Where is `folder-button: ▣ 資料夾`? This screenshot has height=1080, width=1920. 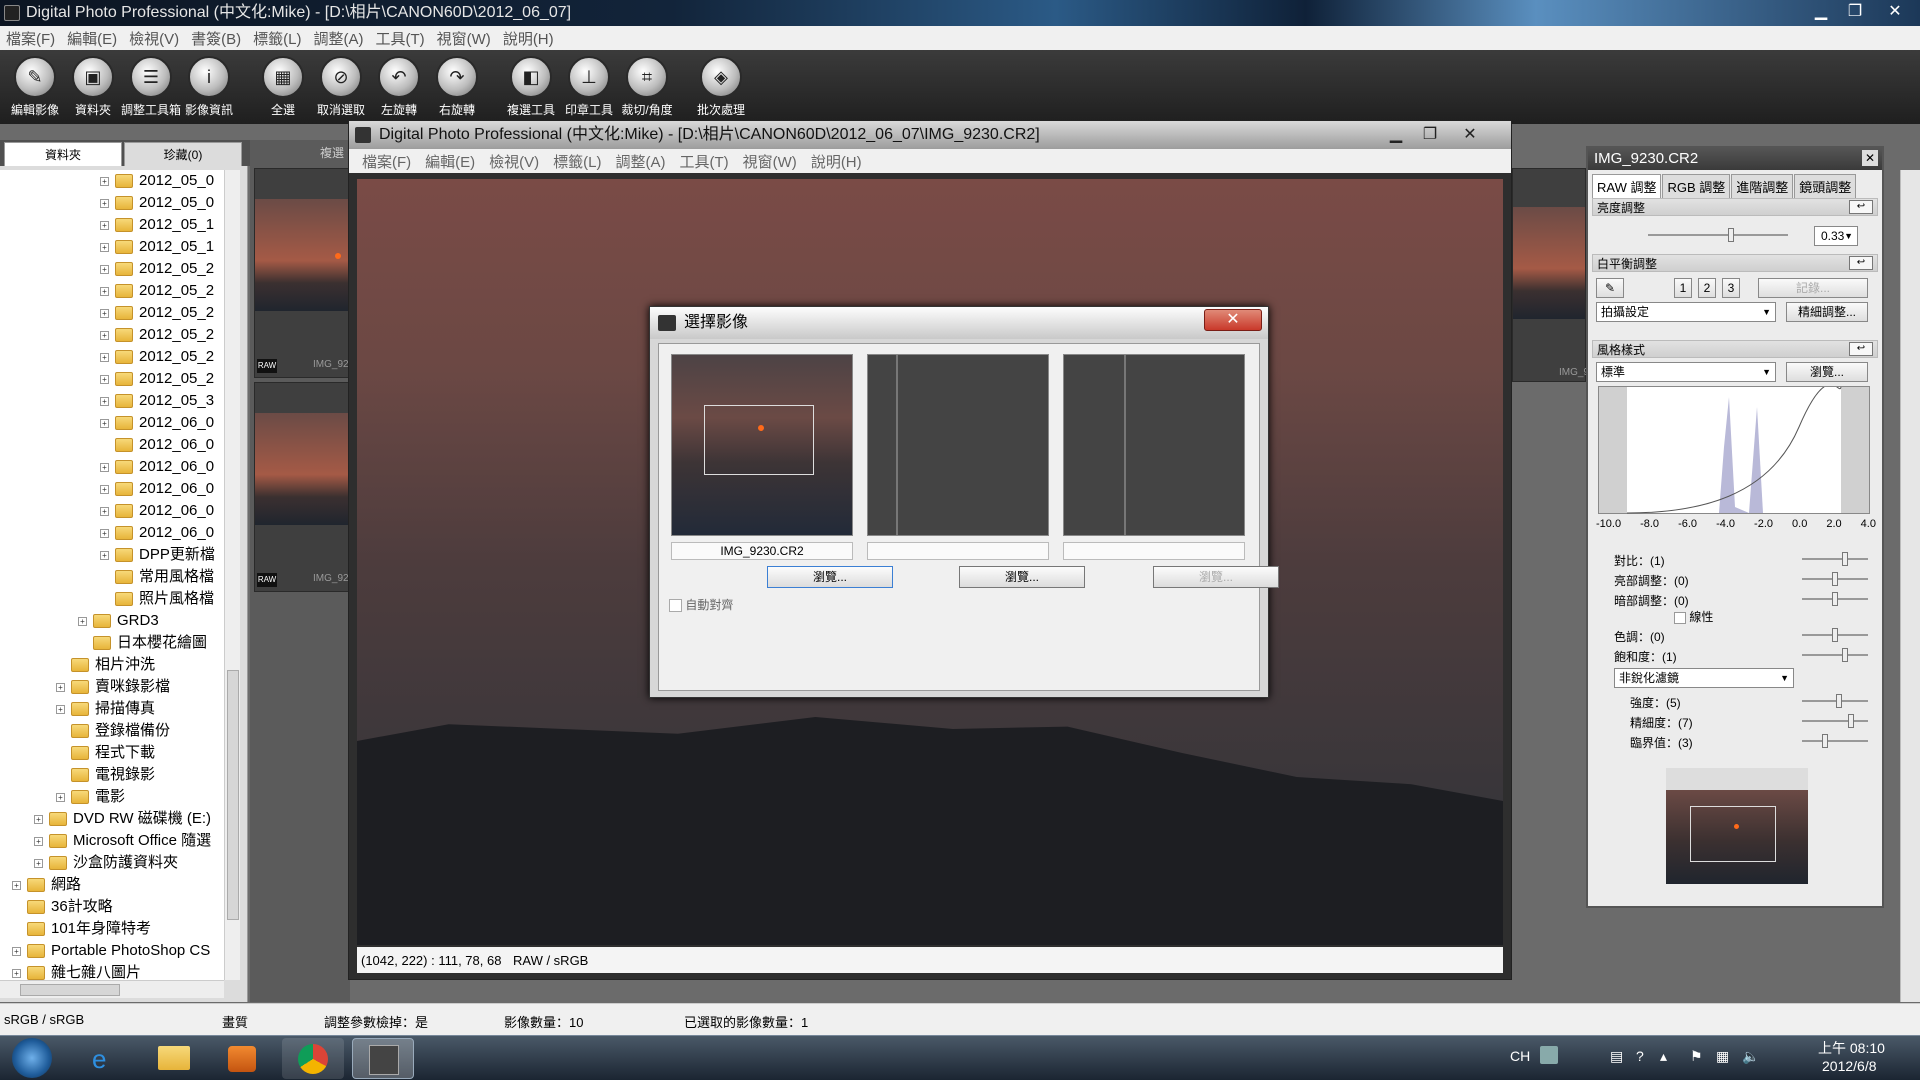 folder-button: ▣ 資料夾 is located at coordinates (93, 87).